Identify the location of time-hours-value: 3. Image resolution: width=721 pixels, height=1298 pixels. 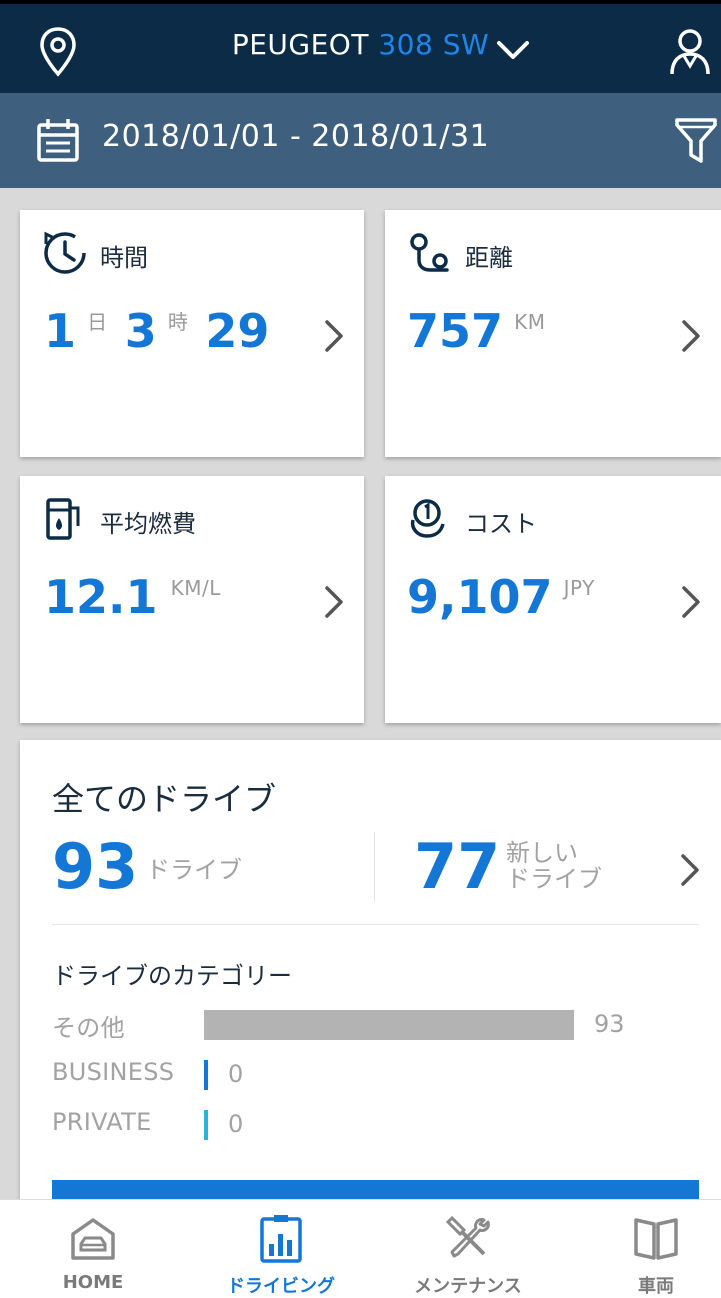
(140, 331).